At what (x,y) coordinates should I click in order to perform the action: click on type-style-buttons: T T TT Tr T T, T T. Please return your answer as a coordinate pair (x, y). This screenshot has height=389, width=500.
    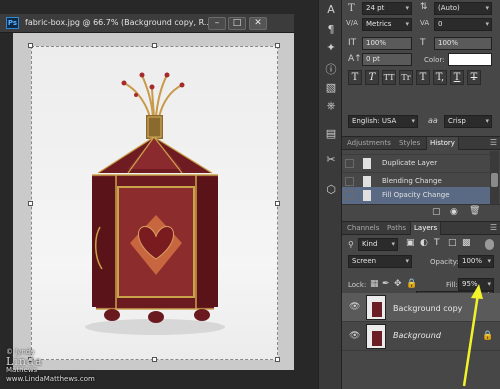
    Looking at the image, I should click on (423, 77).